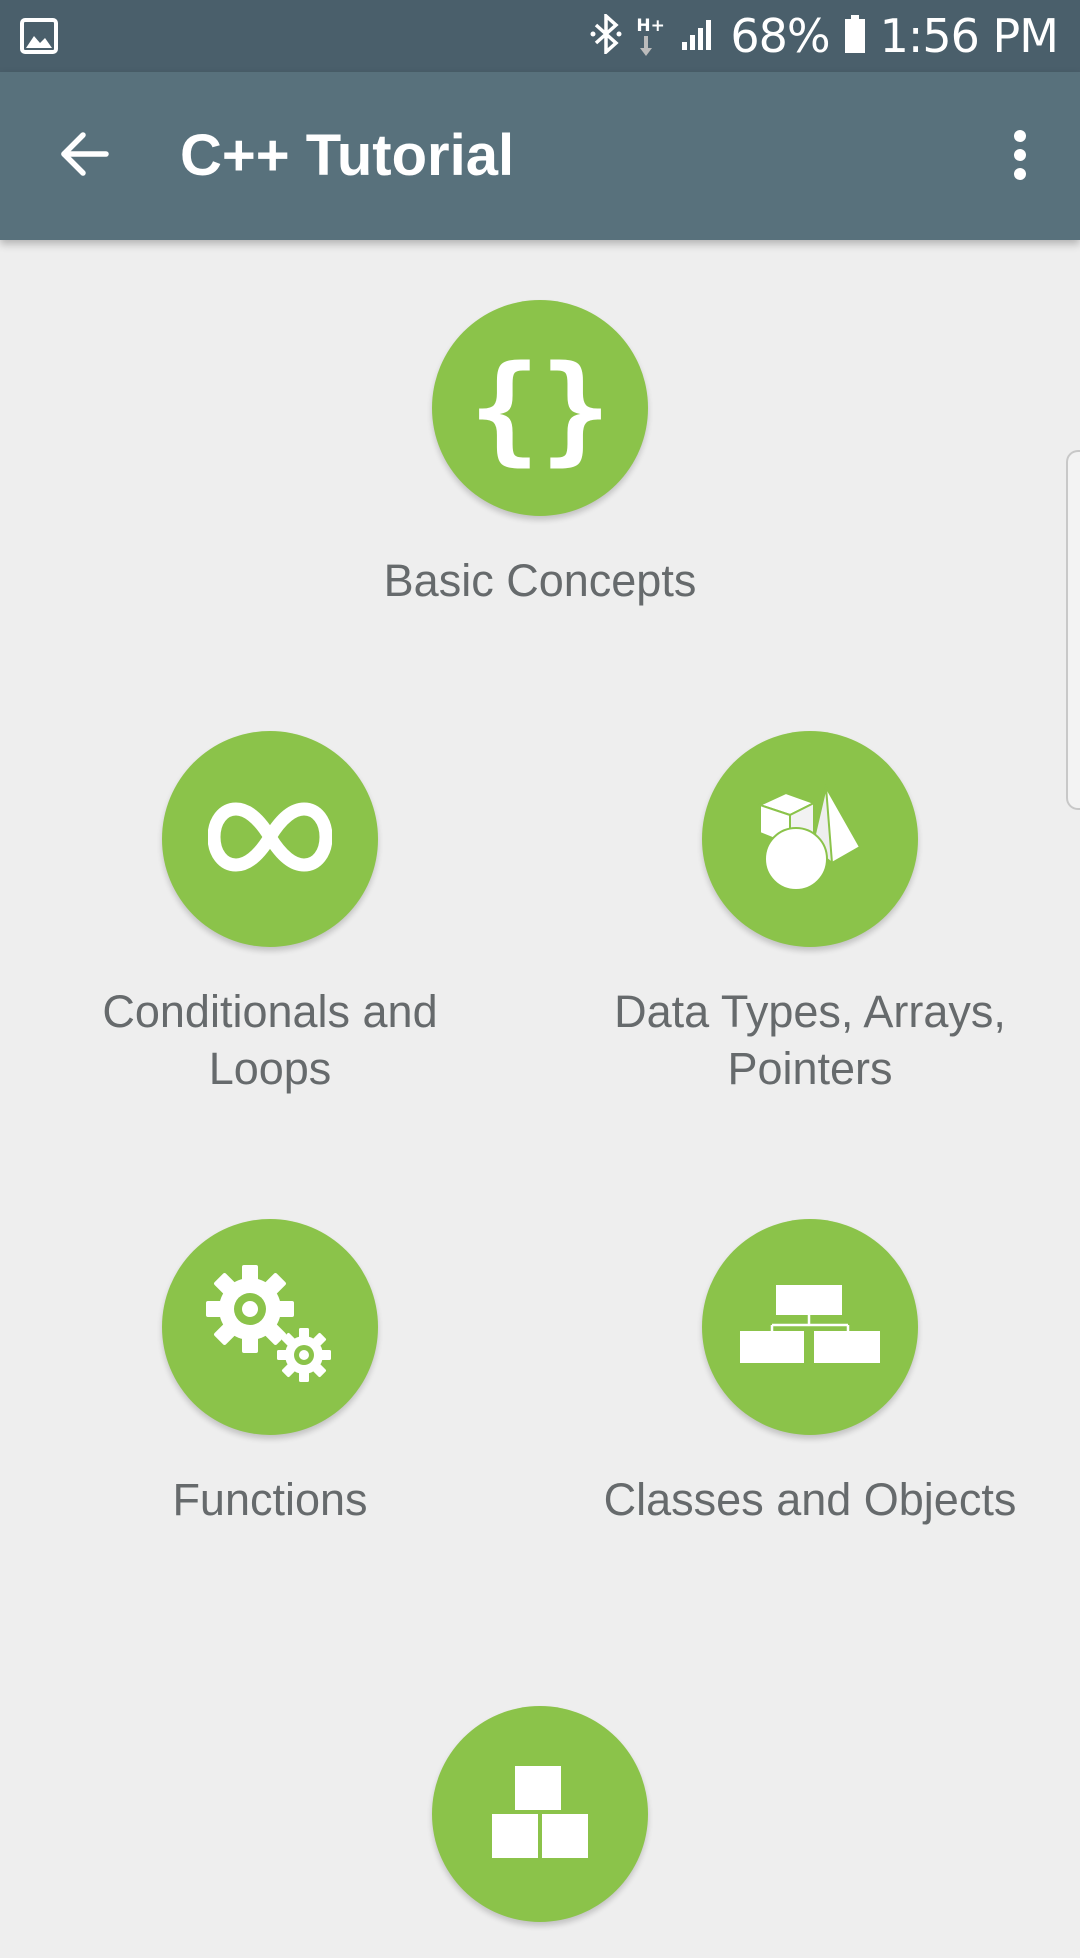 The image size is (1080, 1958). Describe the element at coordinates (39, 38) in the screenshot. I see `gallery-notification-icon` at that location.